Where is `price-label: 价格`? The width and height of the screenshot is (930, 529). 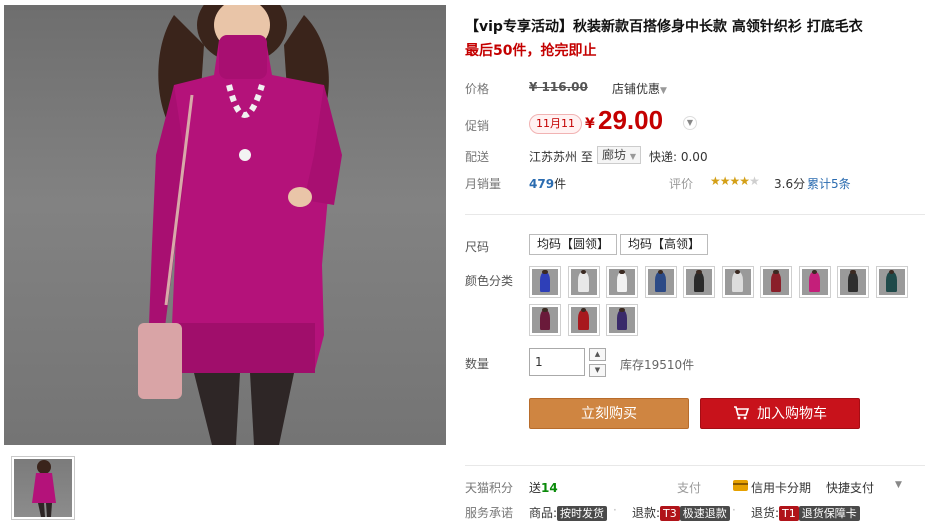 price-label: 价格 is located at coordinates (477, 89).